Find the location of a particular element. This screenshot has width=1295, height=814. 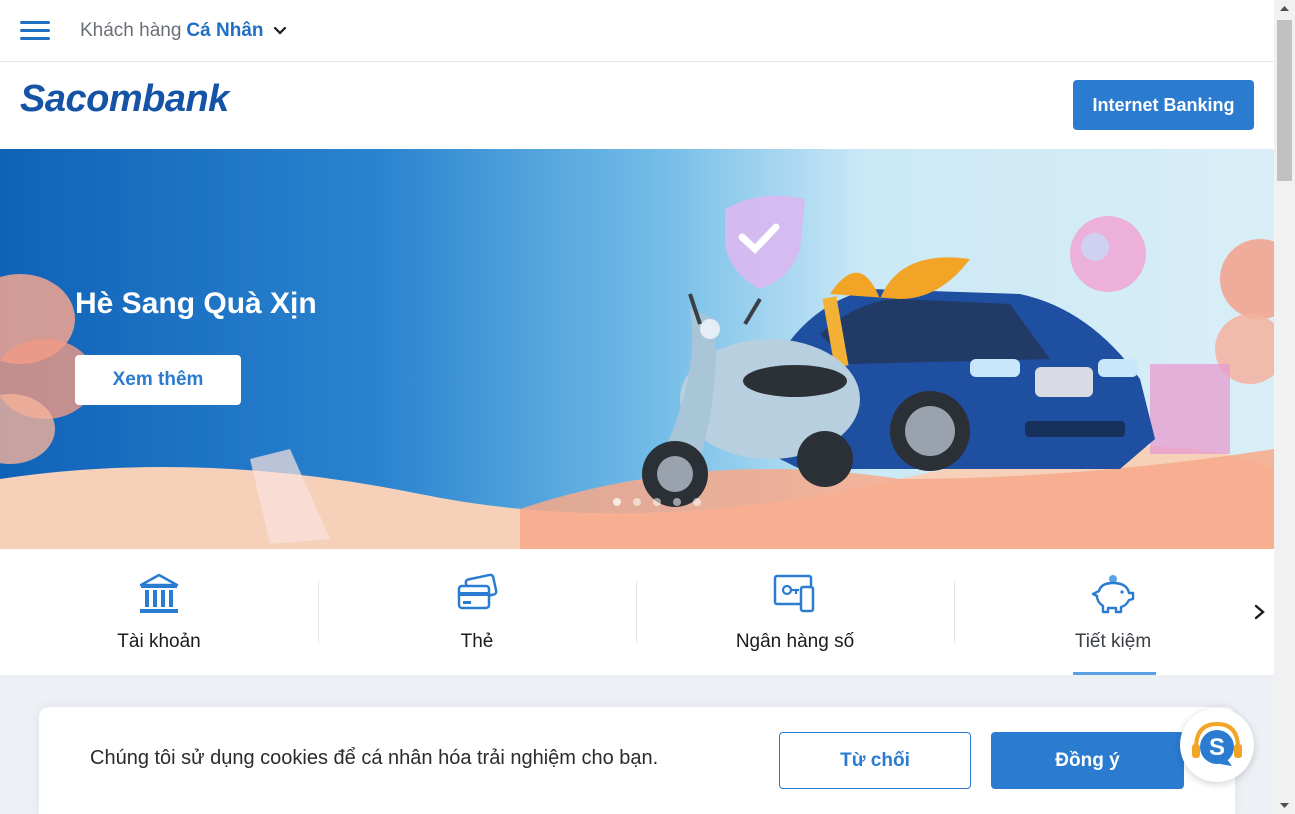

quick-nav-item-accounts: Tài khoản is located at coordinates (159, 612).